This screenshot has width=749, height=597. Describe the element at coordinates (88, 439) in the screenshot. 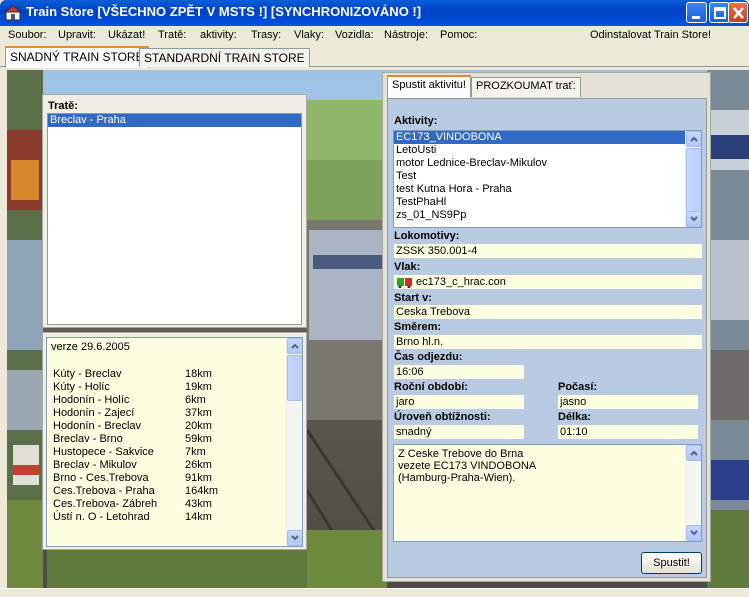

I see `distance-name: Breclav - Brno` at that location.